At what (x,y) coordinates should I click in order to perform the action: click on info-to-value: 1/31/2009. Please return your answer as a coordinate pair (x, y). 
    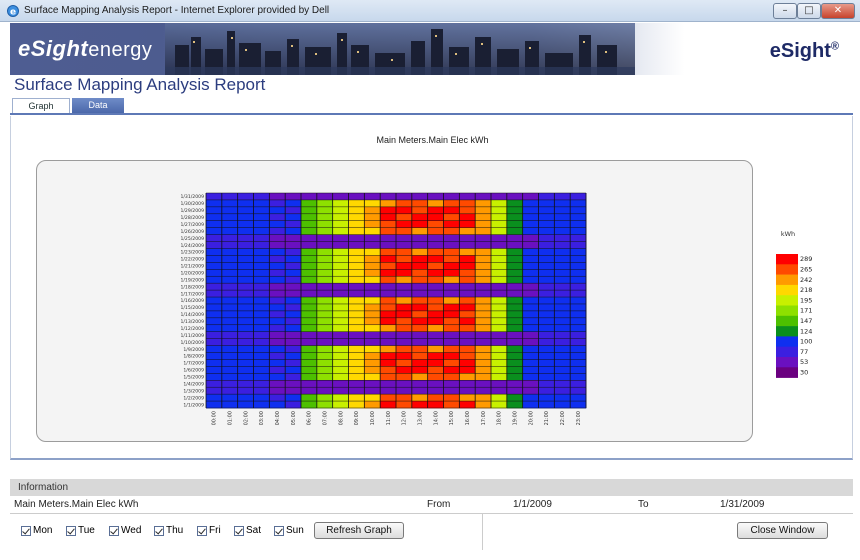
    Looking at the image, I should click on (742, 504).